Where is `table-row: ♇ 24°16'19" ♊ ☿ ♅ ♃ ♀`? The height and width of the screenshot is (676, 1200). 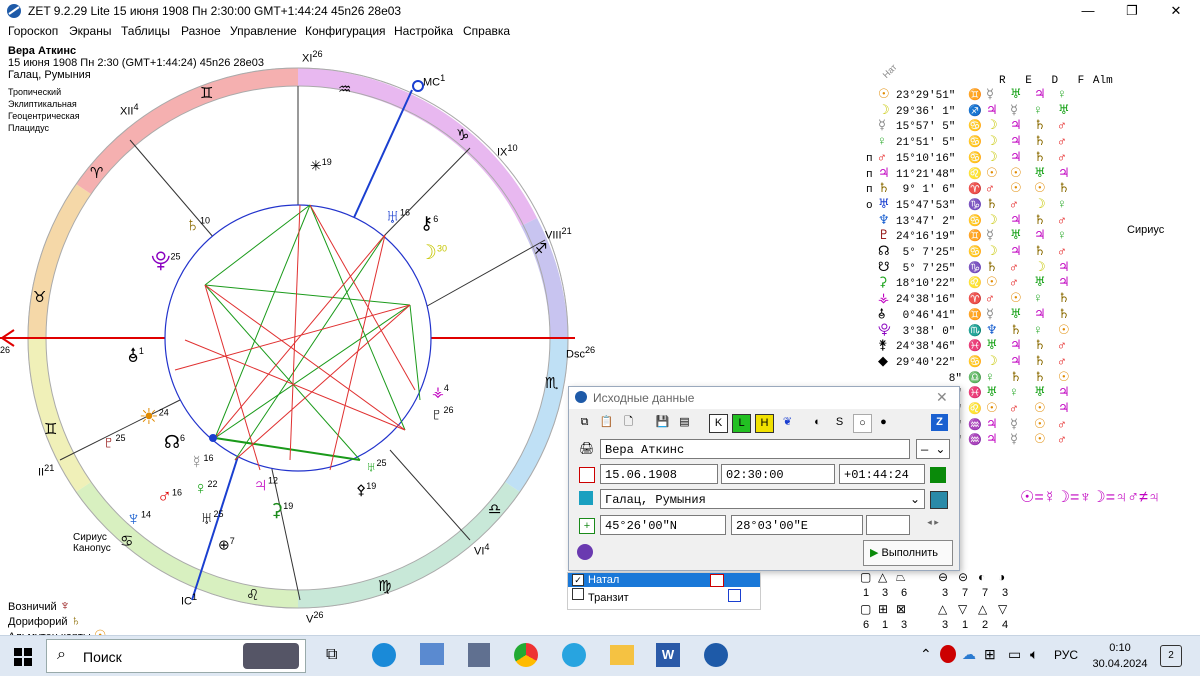 table-row: ♇ 24°16'19" ♊ ☿ ♅ ♃ ♀ is located at coordinates (972, 237).